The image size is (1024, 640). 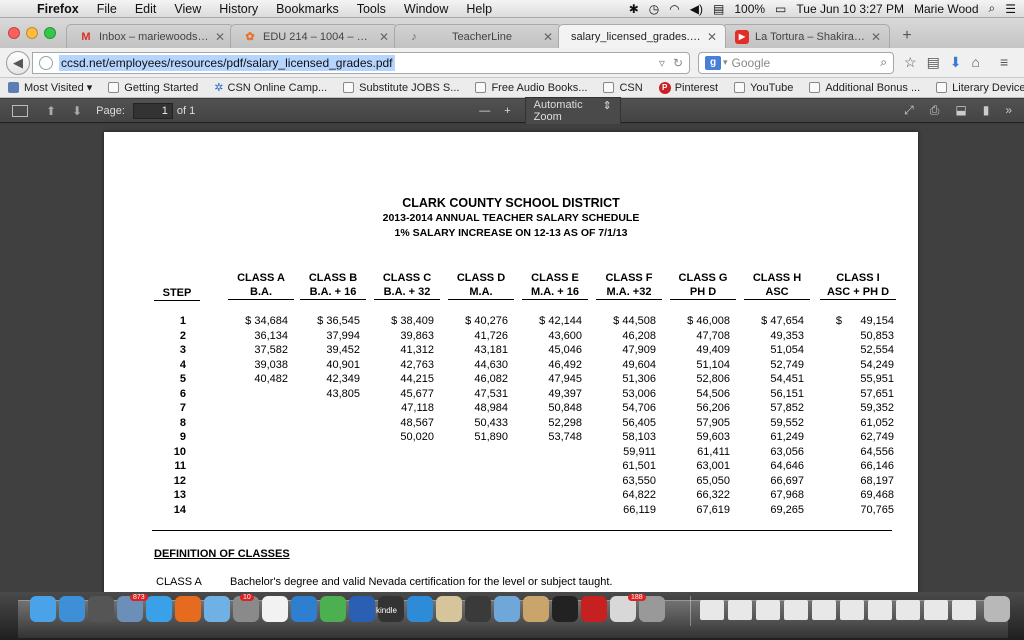 What do you see at coordinates (992, 8) in the screenshot?
I see `spotlight-icon: ⌕` at bounding box center [992, 8].